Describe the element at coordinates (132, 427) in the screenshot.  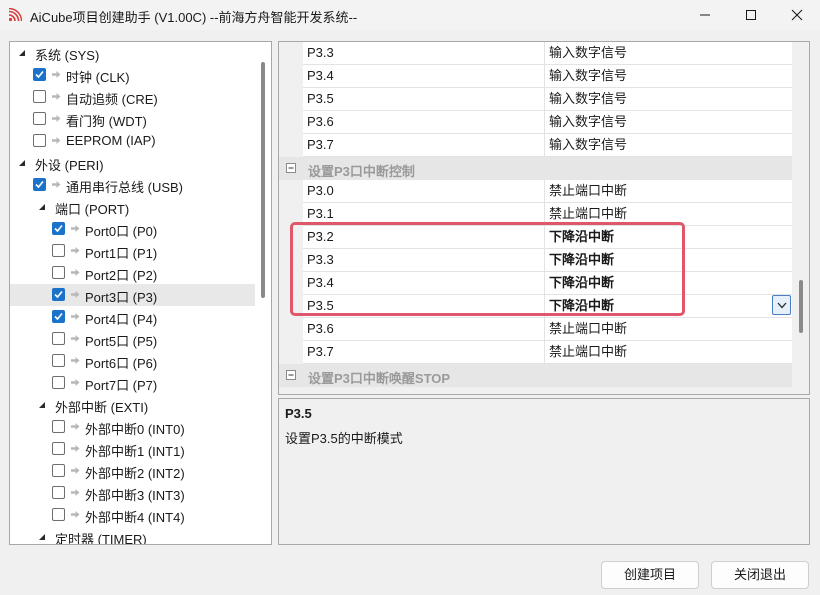
I see `tree-item: 外部中断0 (INT0)` at that location.